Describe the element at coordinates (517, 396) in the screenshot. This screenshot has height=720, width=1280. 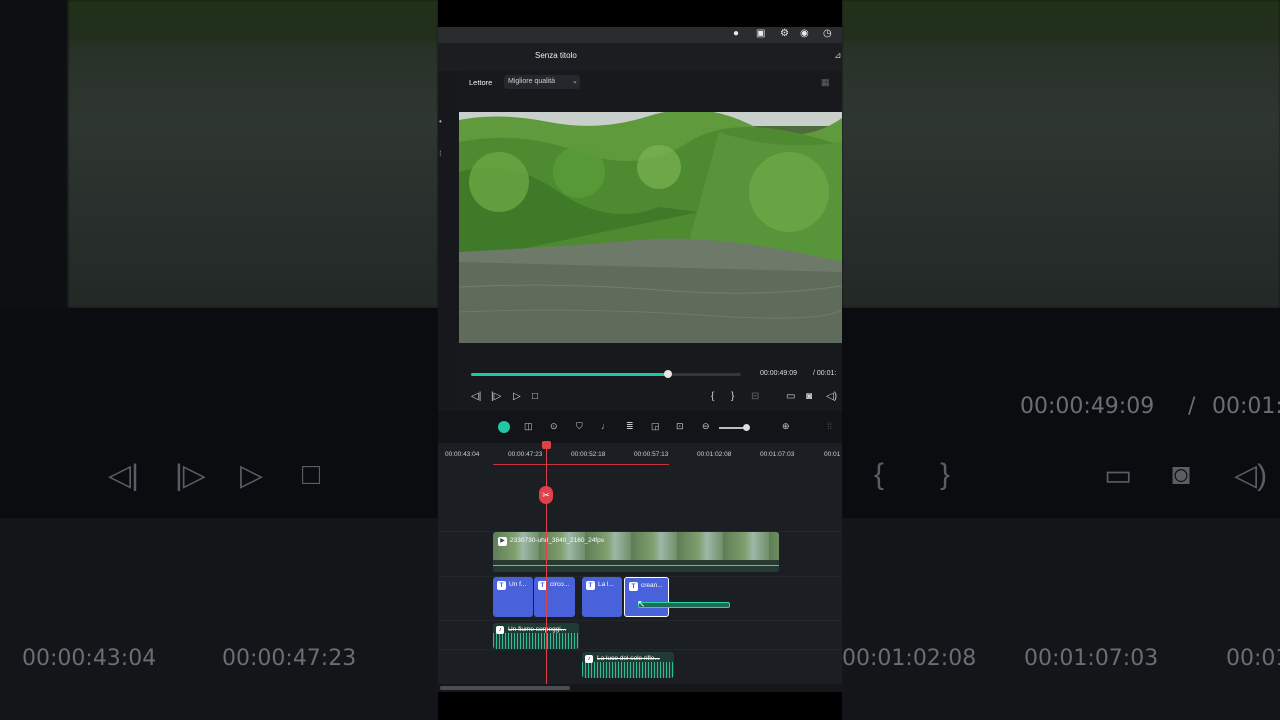
I see `play-icon: ▷` at that location.